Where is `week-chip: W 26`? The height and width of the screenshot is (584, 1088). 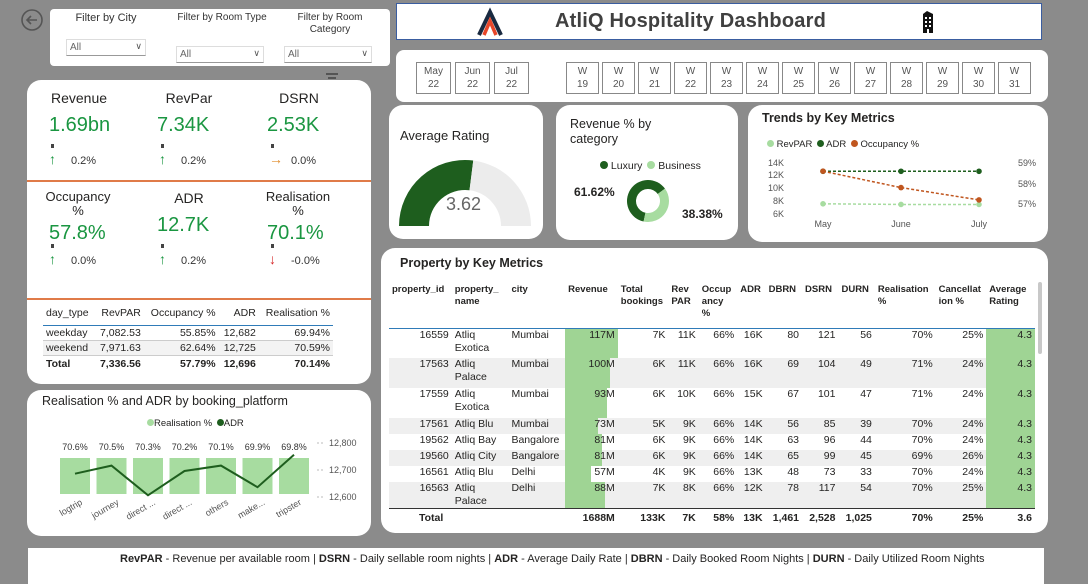
week-chip: W 26 is located at coordinates (834, 78).